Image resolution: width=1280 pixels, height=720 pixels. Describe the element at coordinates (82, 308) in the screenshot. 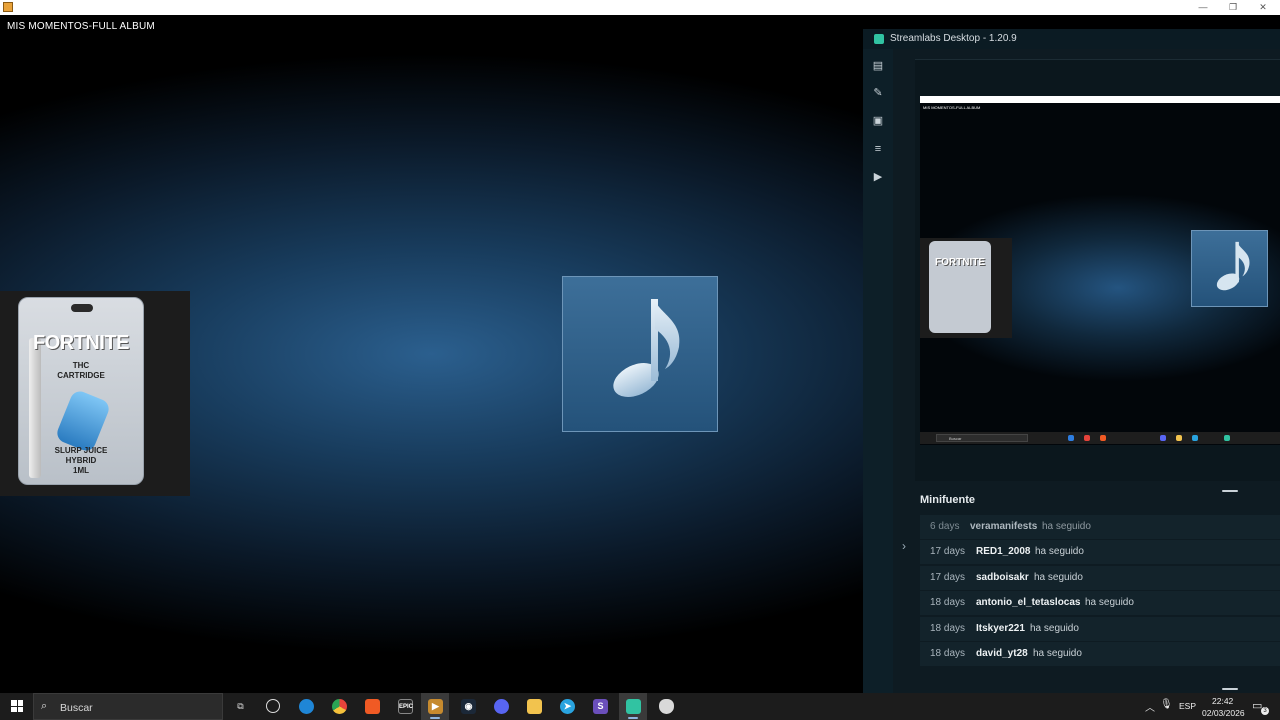

I see `package-hang-hole` at that location.